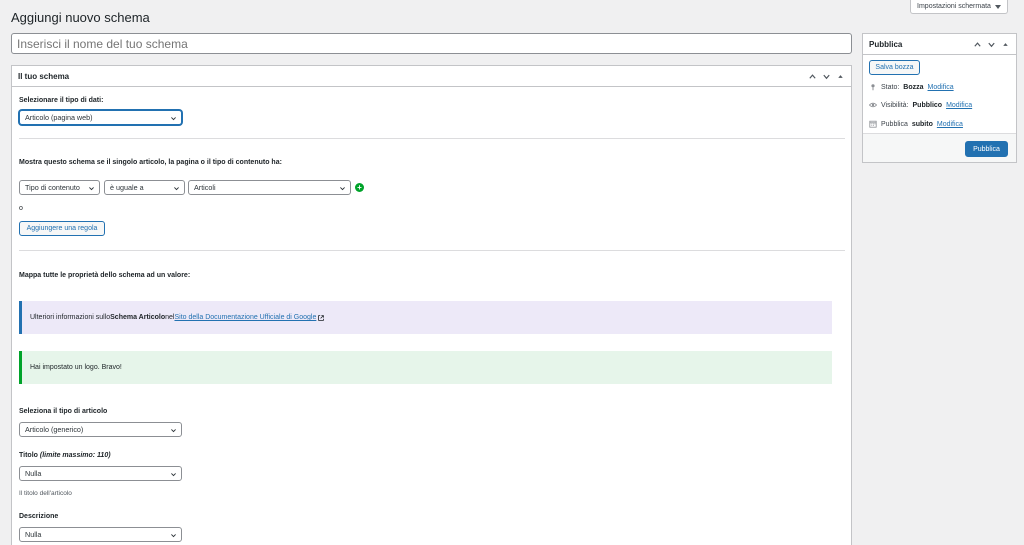 The image size is (1024, 545). What do you see at coordinates (939, 44) in the screenshot?
I see `publish-metabox-header: Pubblica` at bounding box center [939, 44].